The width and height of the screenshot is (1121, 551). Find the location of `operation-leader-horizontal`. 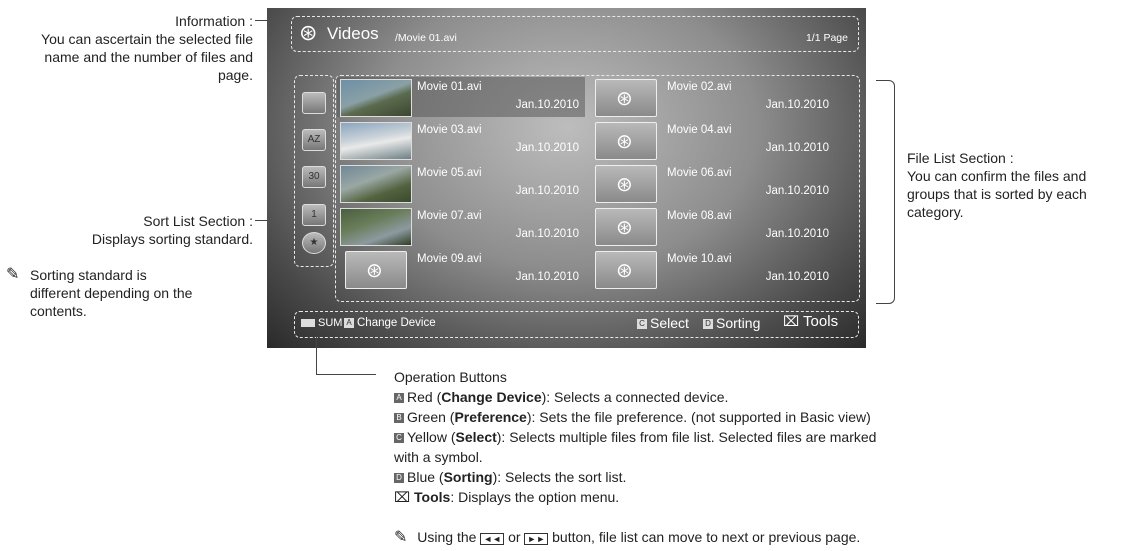

operation-leader-horizontal is located at coordinates (346, 374).